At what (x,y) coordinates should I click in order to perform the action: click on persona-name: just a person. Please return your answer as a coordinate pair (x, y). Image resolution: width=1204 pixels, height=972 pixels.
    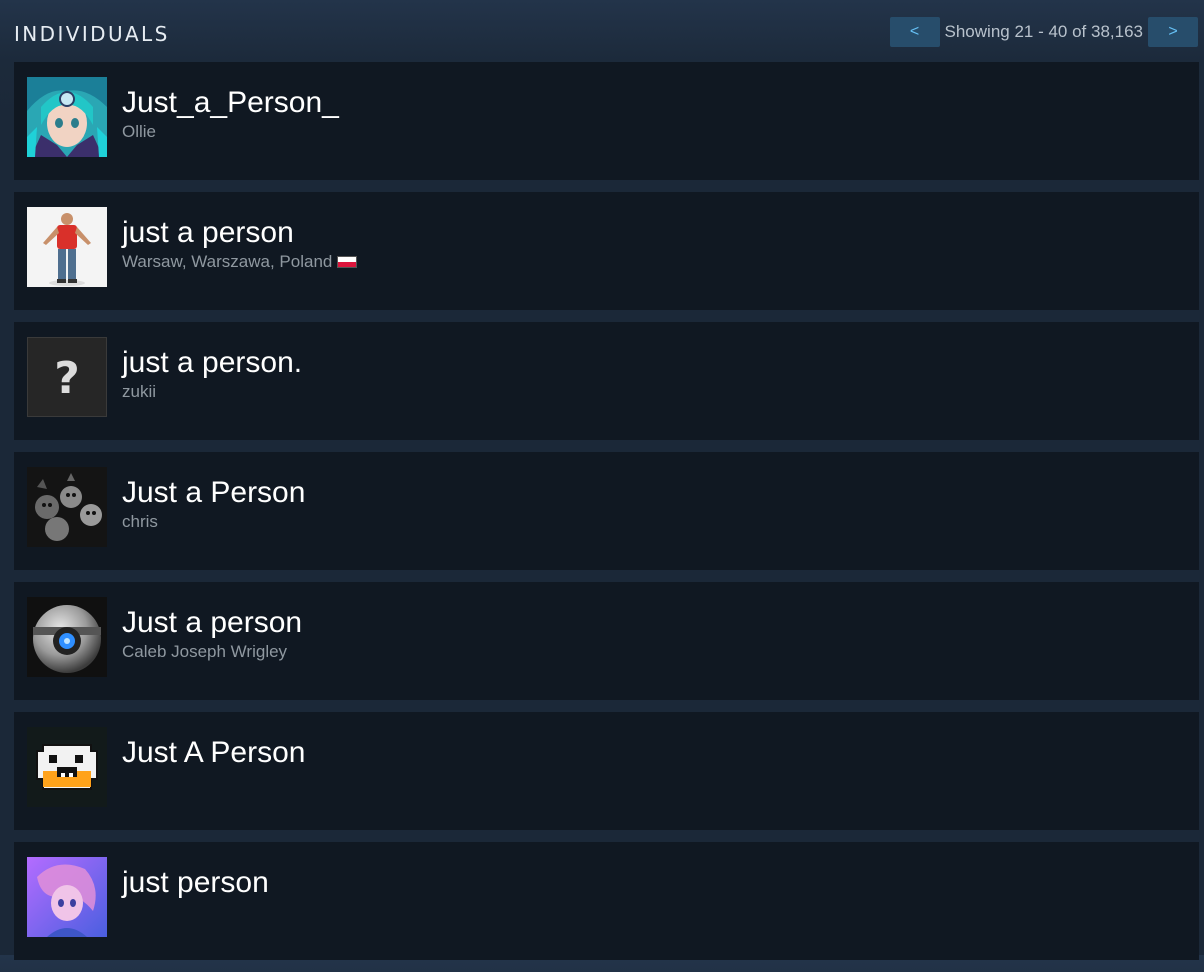
    Looking at the image, I should click on (208, 233).